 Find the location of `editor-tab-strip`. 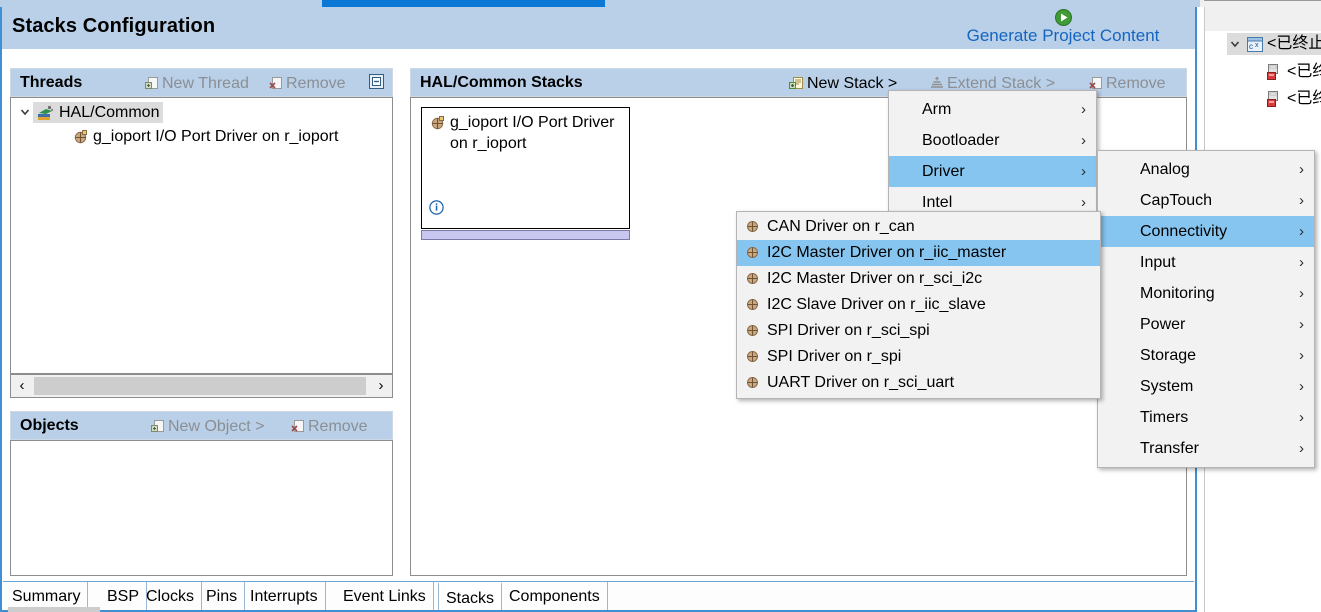

editor-tab-strip is located at coordinates (660, 3).